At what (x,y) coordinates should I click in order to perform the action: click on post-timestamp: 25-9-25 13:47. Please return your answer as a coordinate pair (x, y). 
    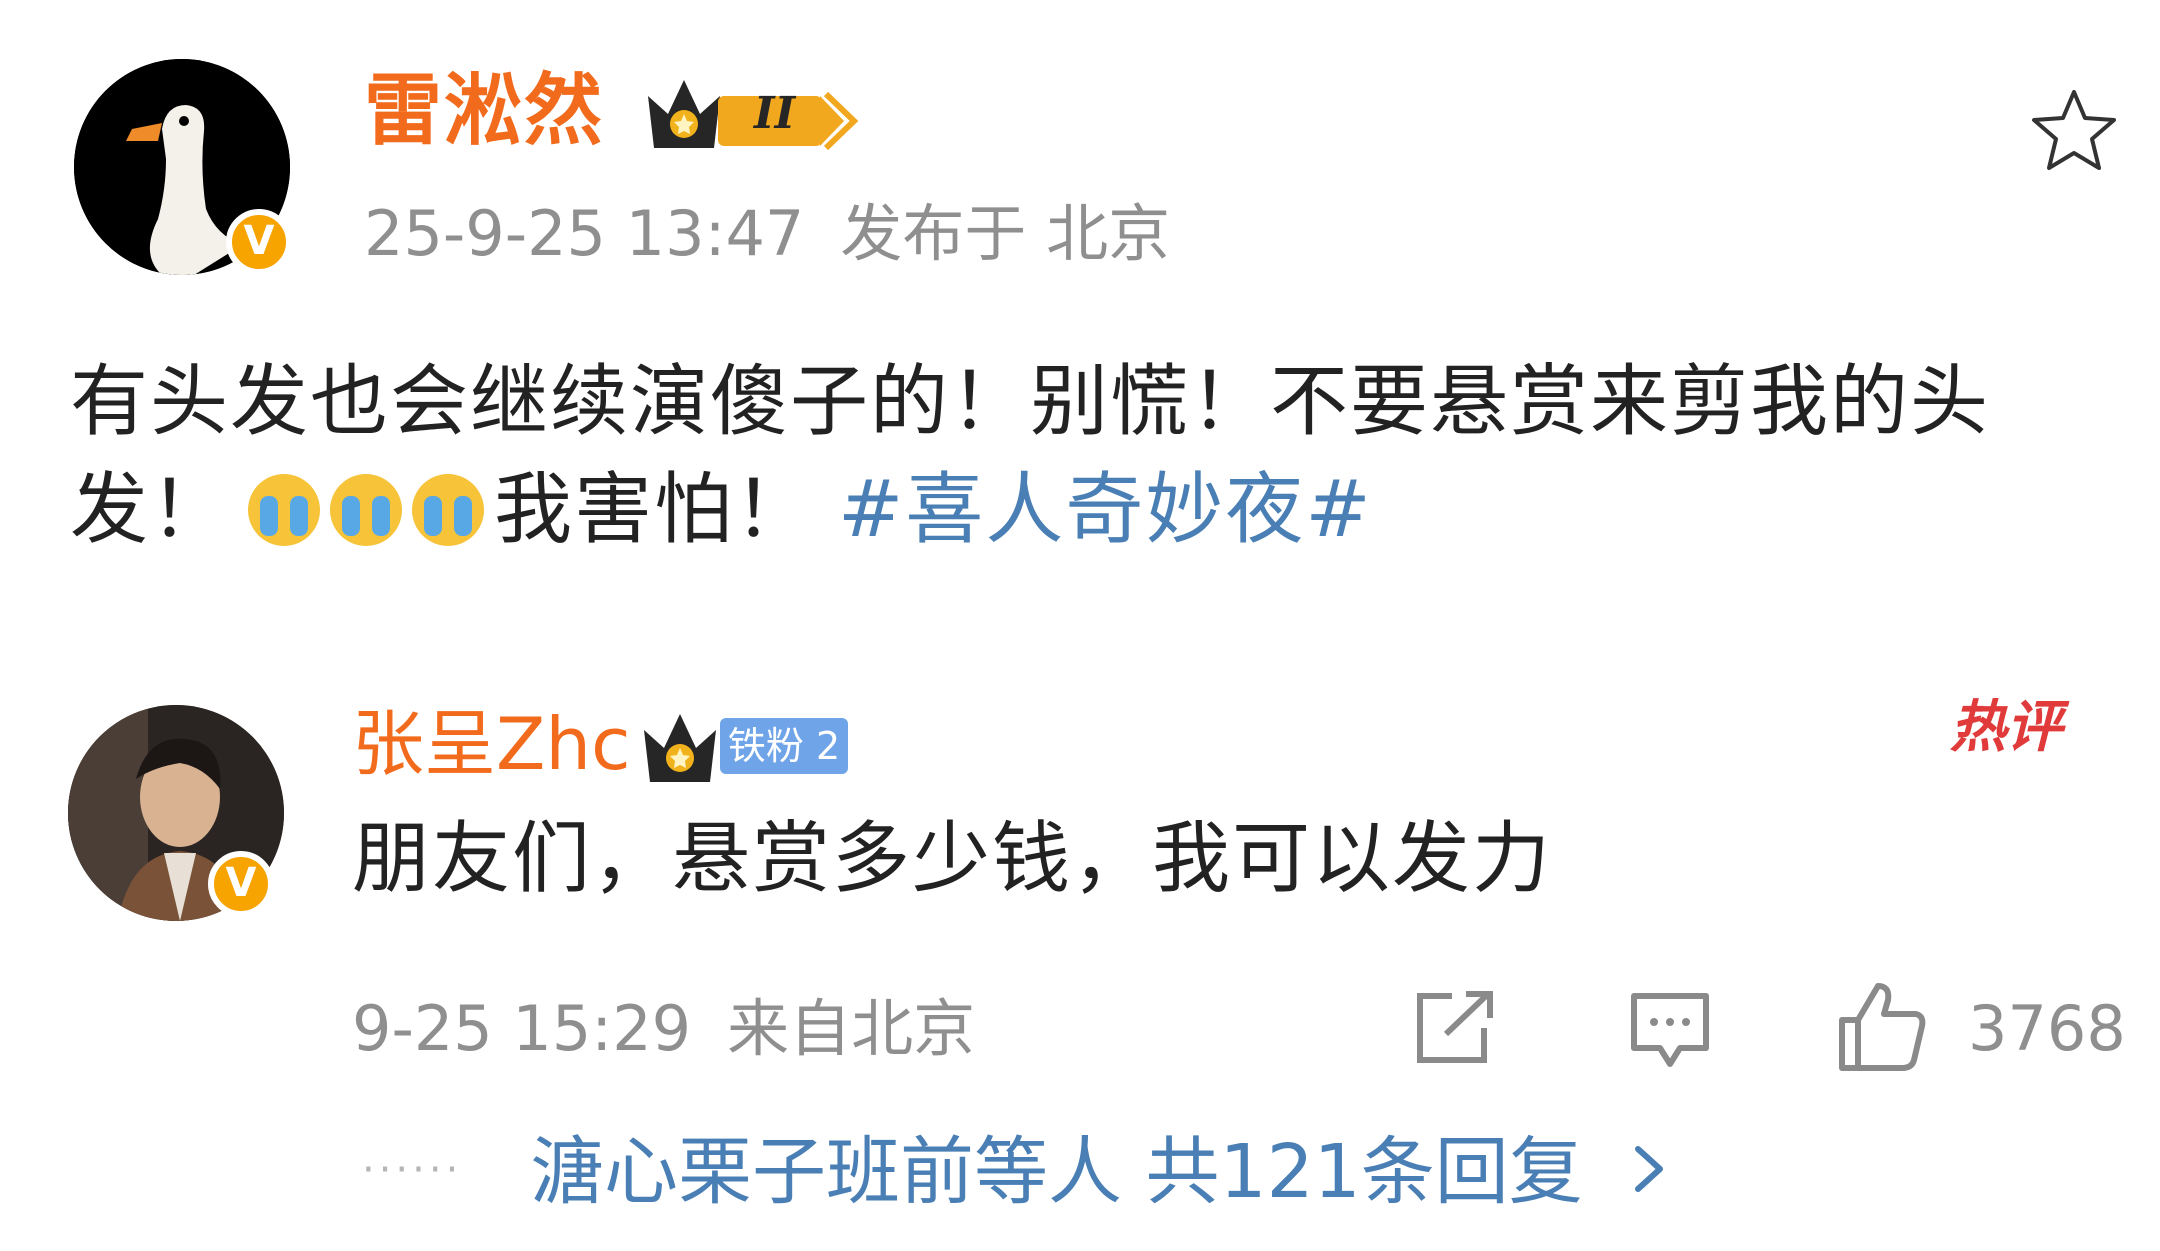
    Looking at the image, I should click on (584, 233).